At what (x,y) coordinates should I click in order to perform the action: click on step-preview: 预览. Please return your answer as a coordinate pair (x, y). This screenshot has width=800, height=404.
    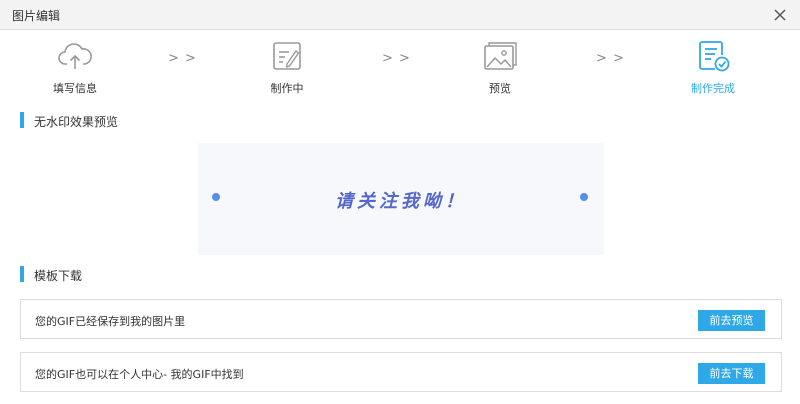
    Looking at the image, I should click on (500, 67).